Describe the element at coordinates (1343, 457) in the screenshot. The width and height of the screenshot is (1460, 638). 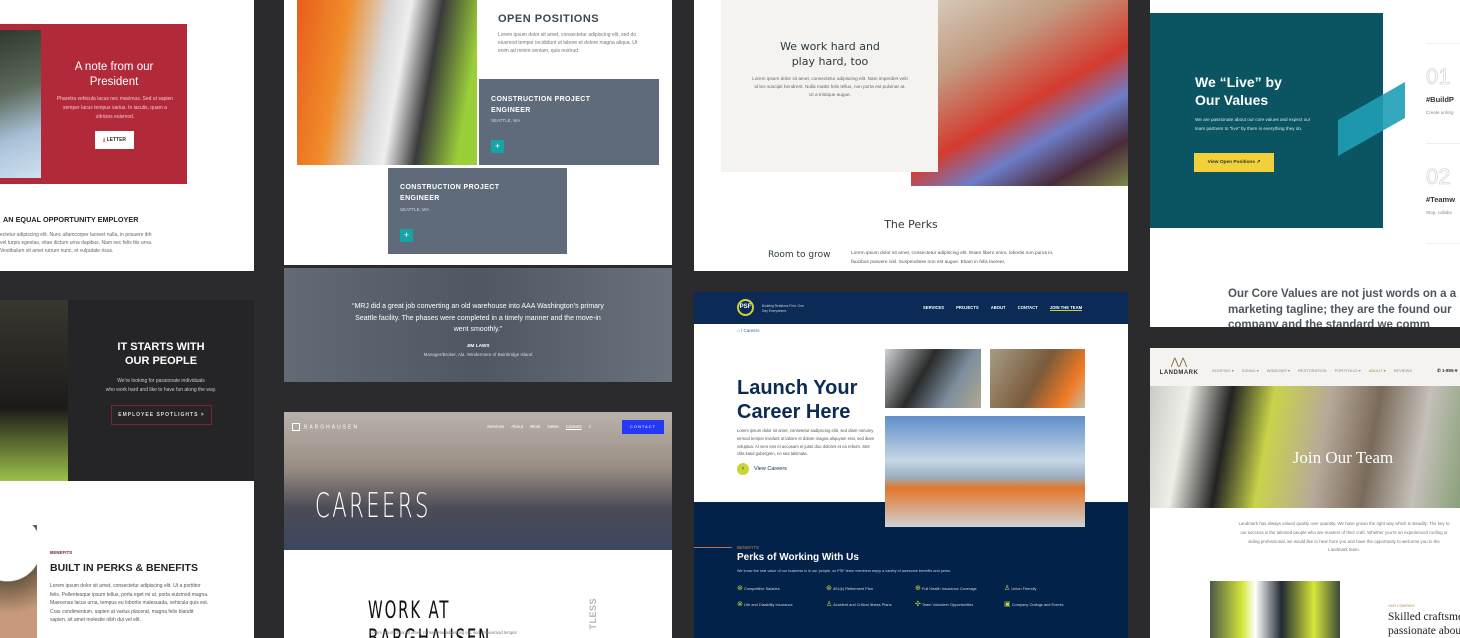
I see `join-our-team-title: Join Our Team` at that location.